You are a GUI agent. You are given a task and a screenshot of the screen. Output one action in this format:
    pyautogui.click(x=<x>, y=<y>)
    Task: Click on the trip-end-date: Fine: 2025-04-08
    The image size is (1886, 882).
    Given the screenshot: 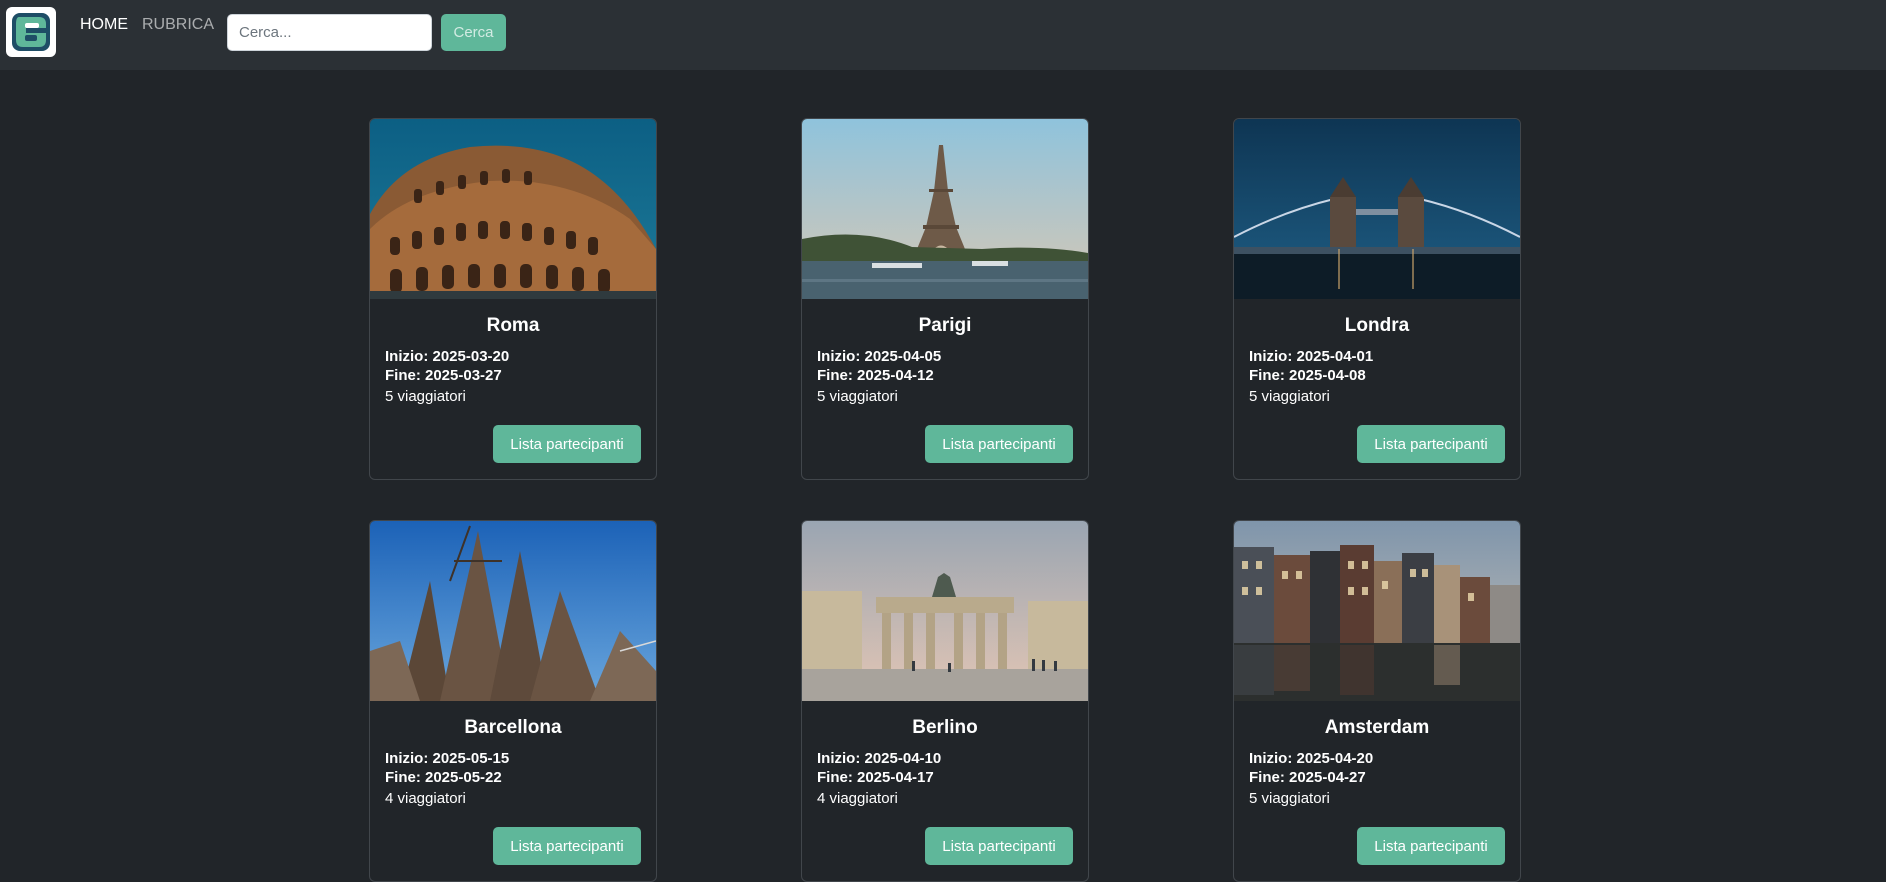 What is the action you would take?
    pyautogui.click(x=1307, y=375)
    